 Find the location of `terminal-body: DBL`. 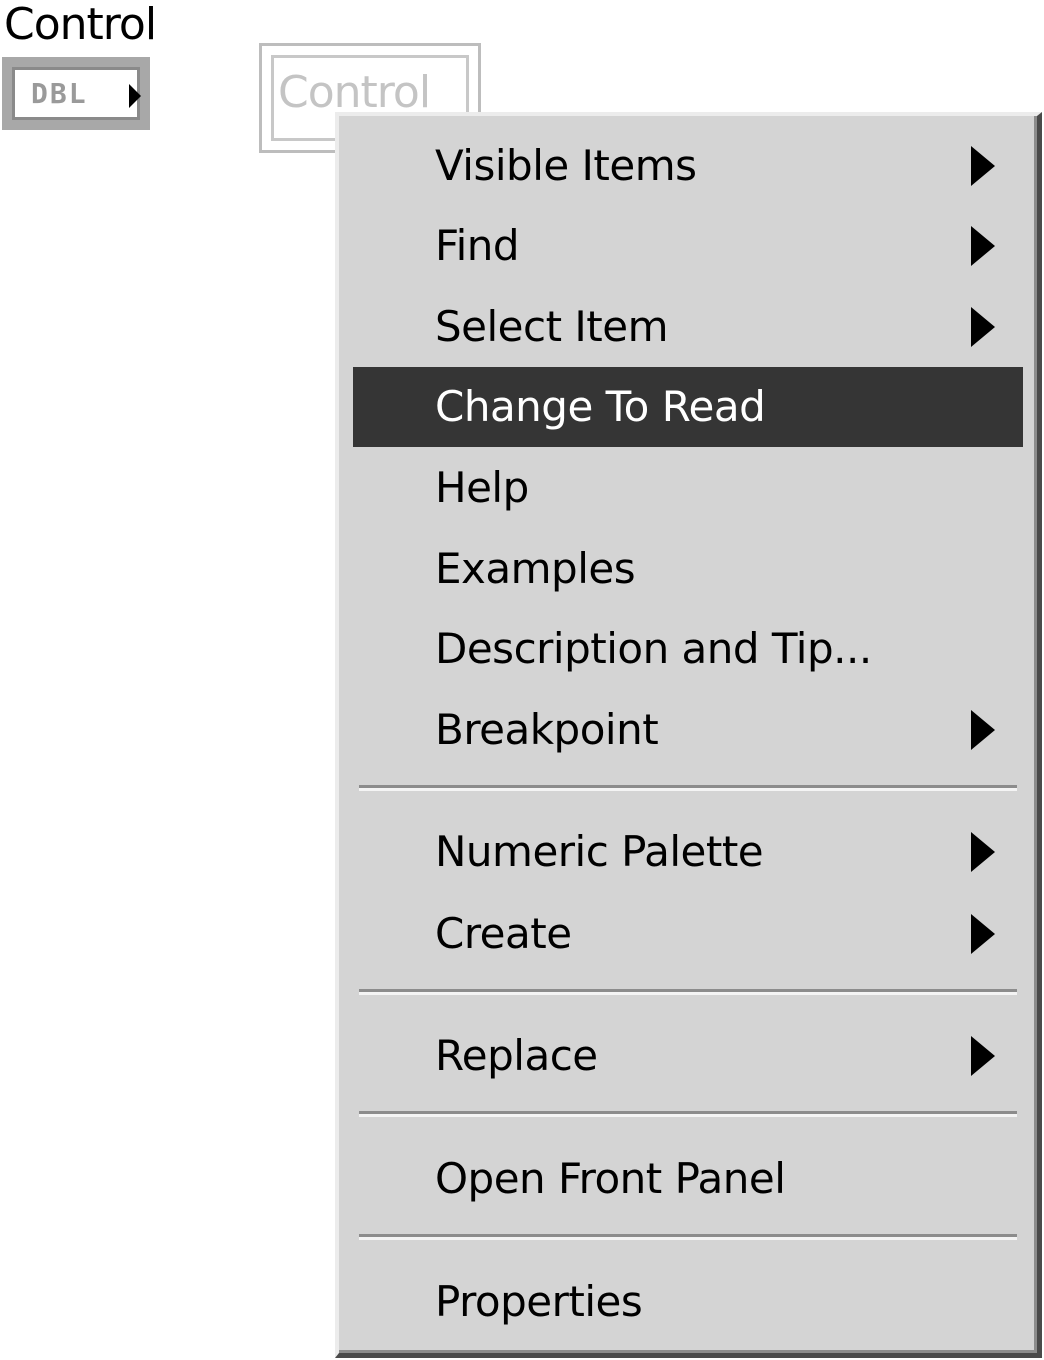

terminal-body: DBL is located at coordinates (76, 93).